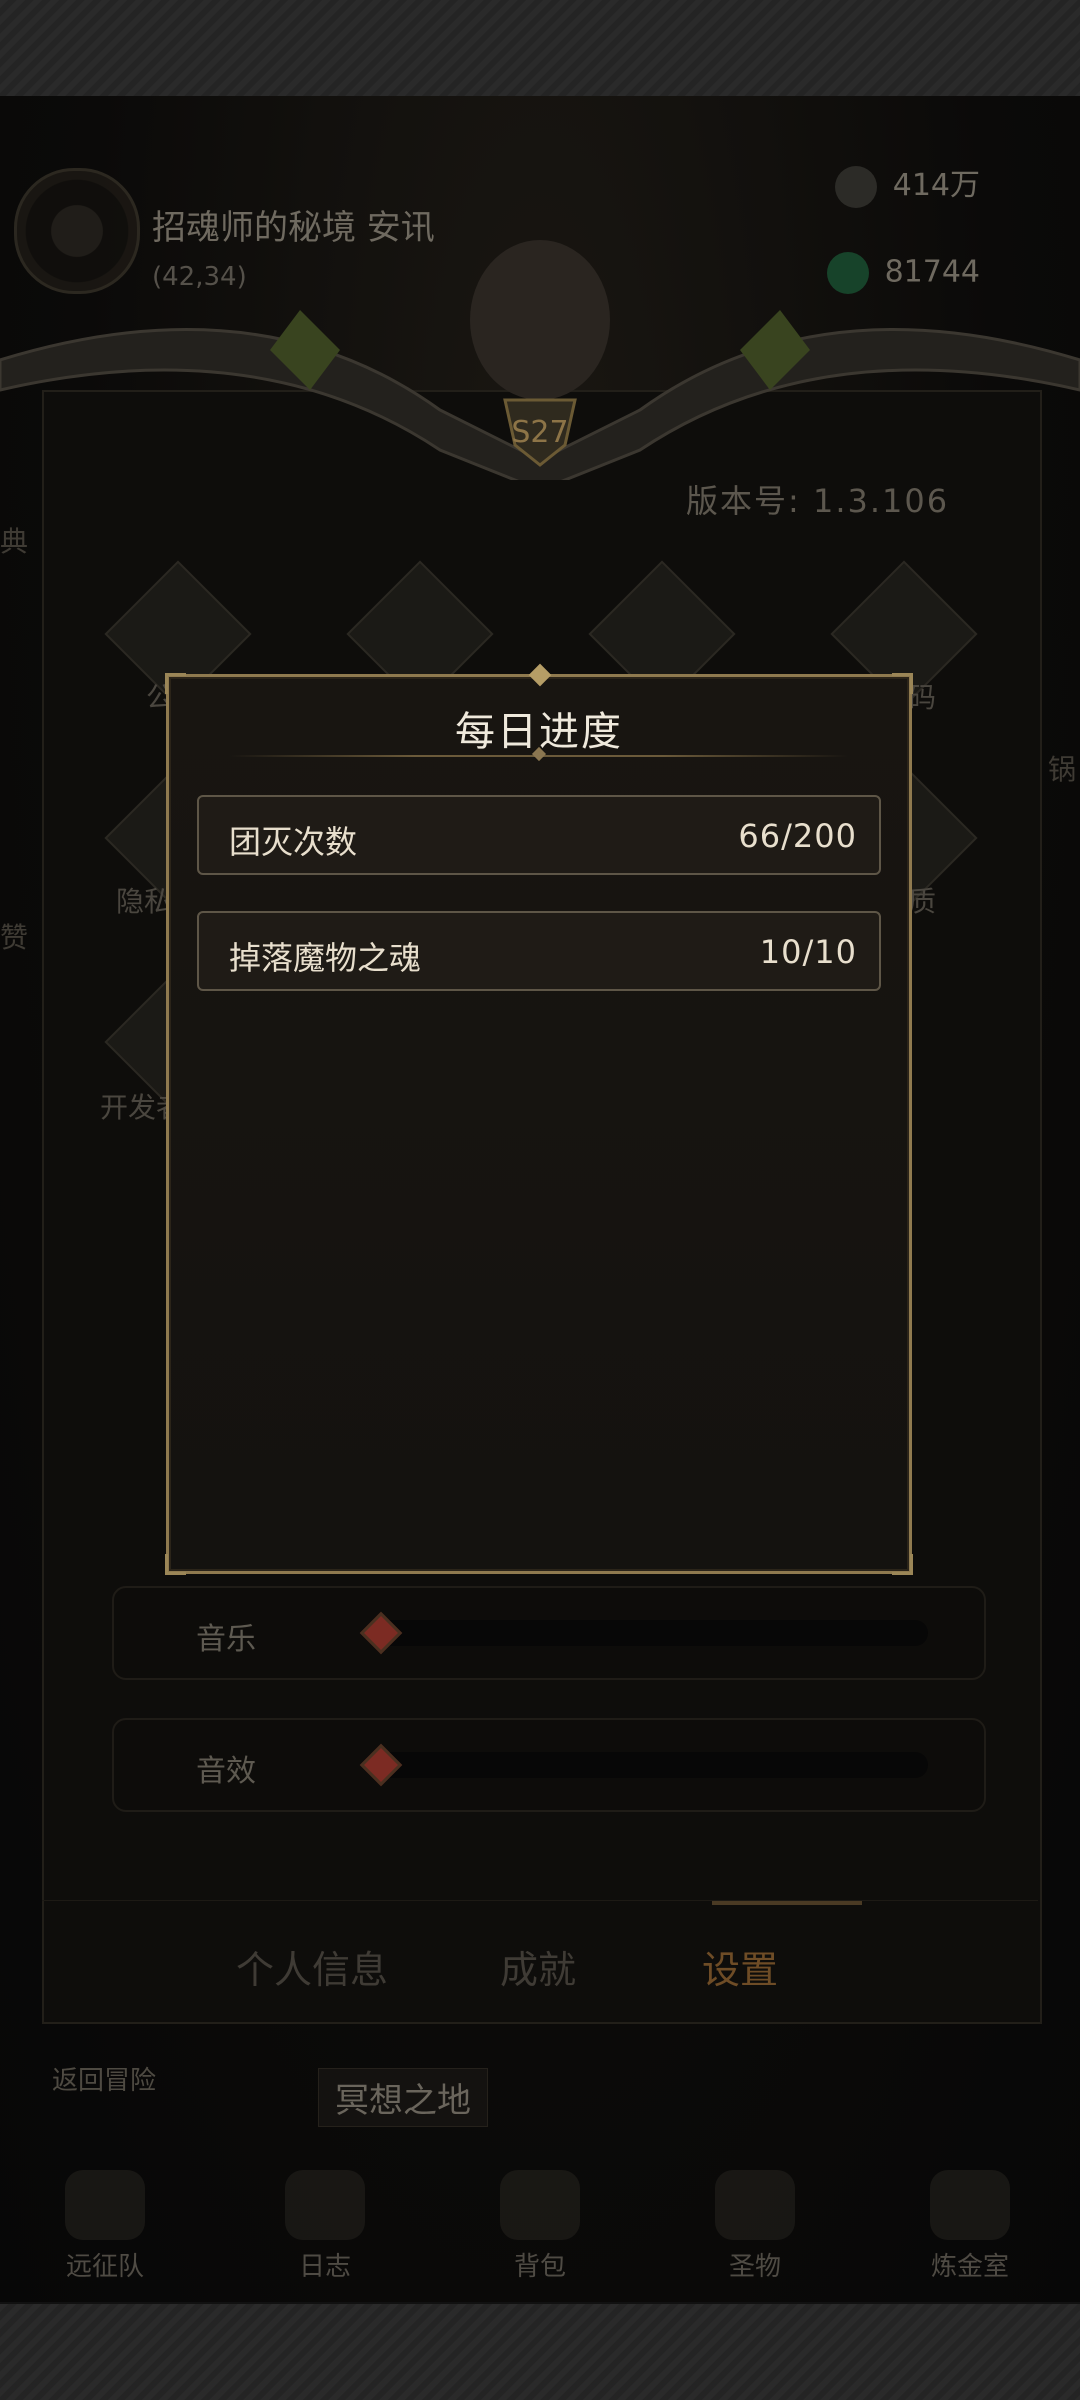 The height and width of the screenshot is (2400, 1080). I want to click on nav-label: 背包, so click(539, 2267).